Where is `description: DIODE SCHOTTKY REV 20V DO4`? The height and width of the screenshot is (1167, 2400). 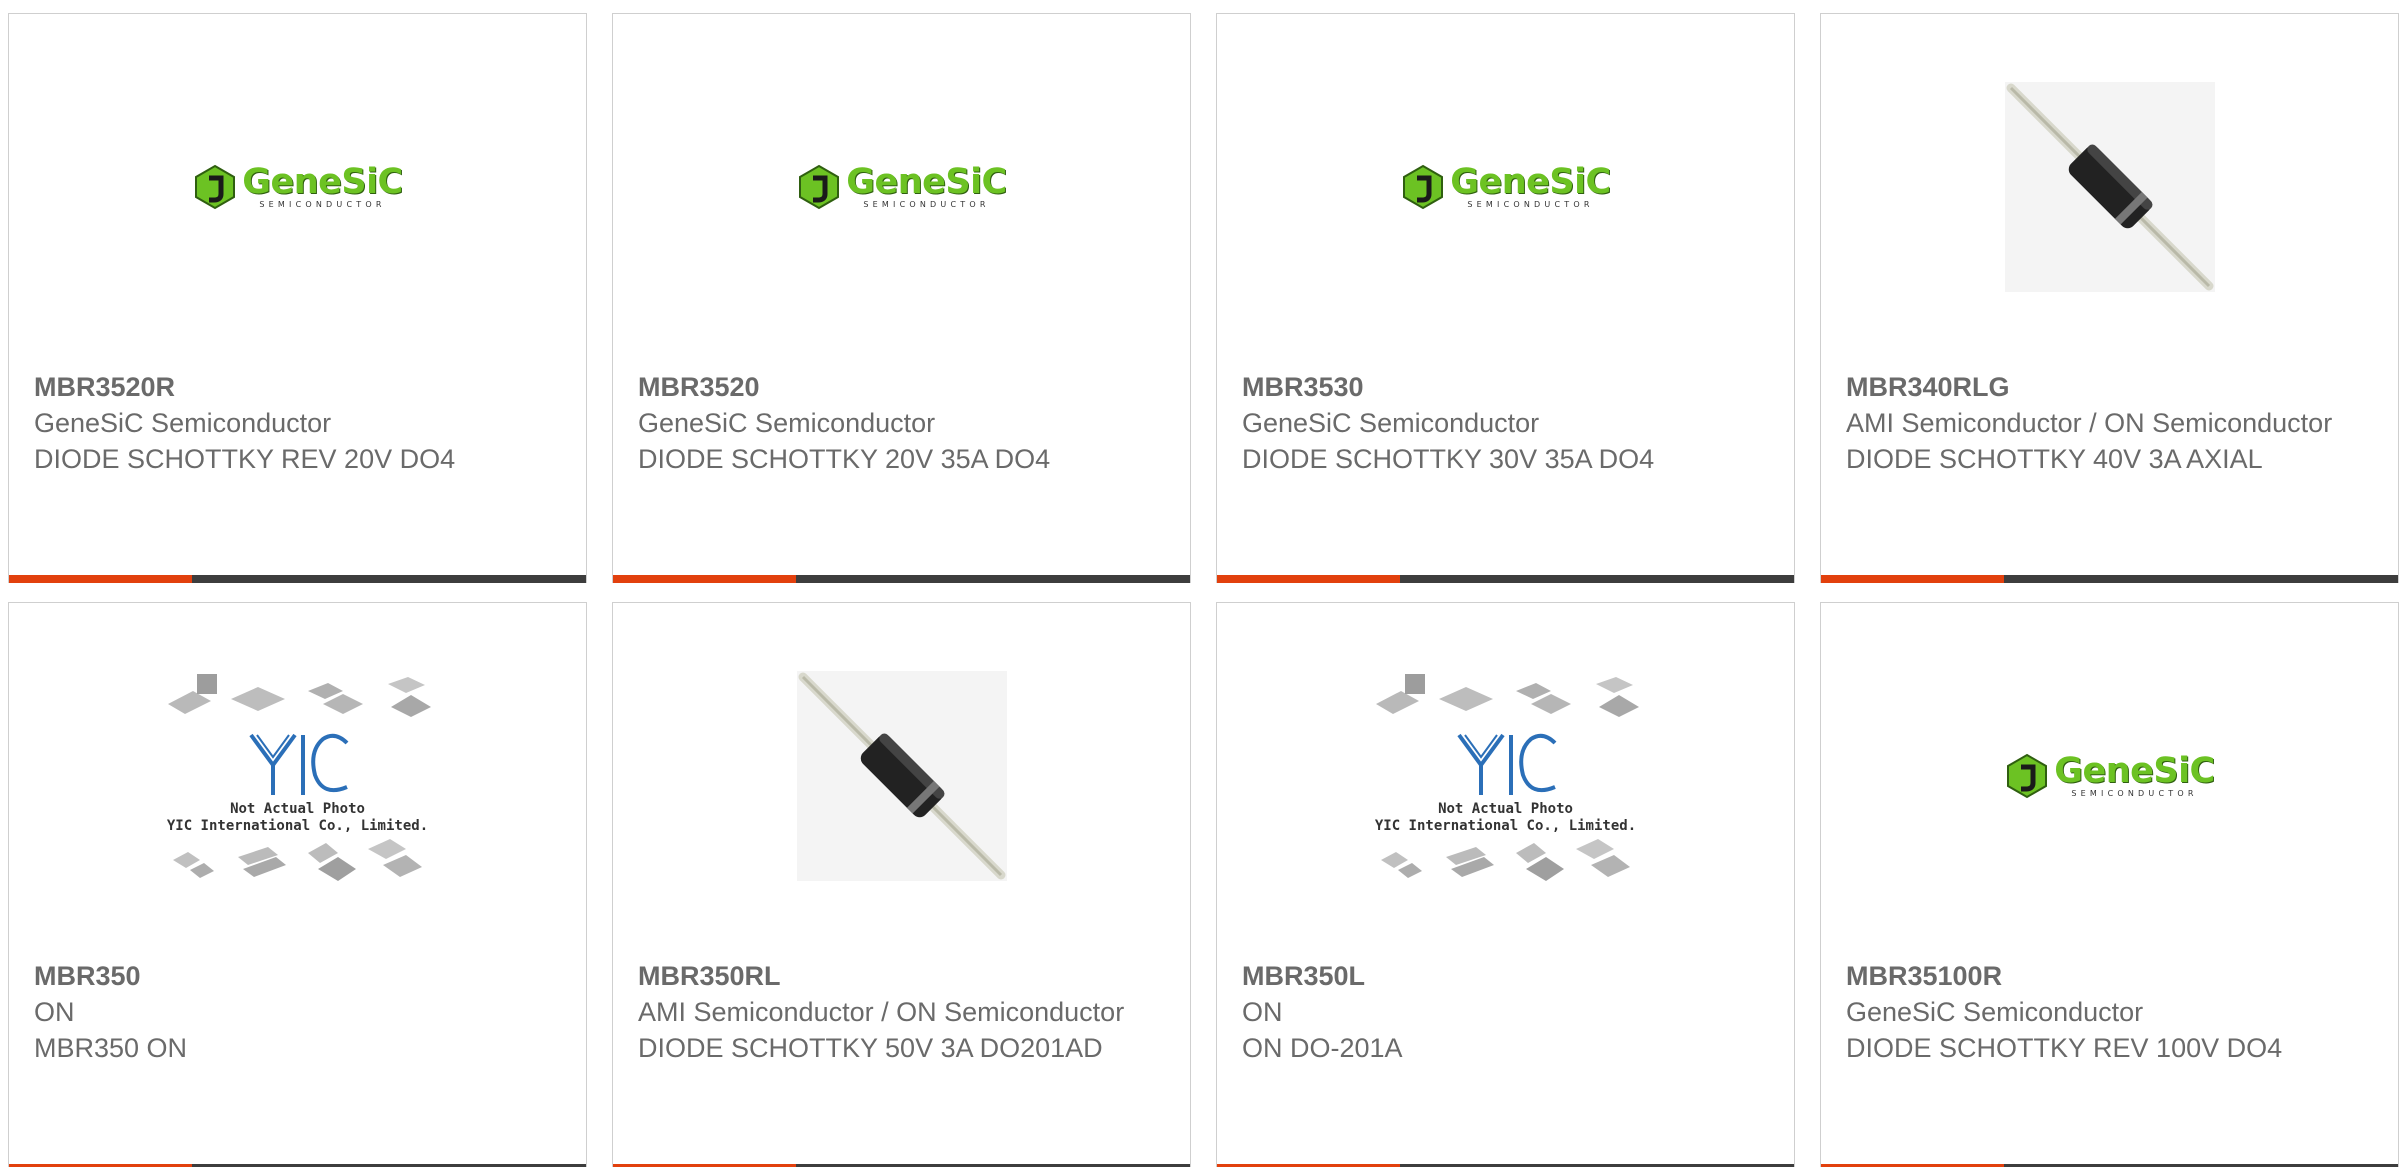 description: DIODE SCHOTTKY REV 20V DO4 is located at coordinates (245, 459).